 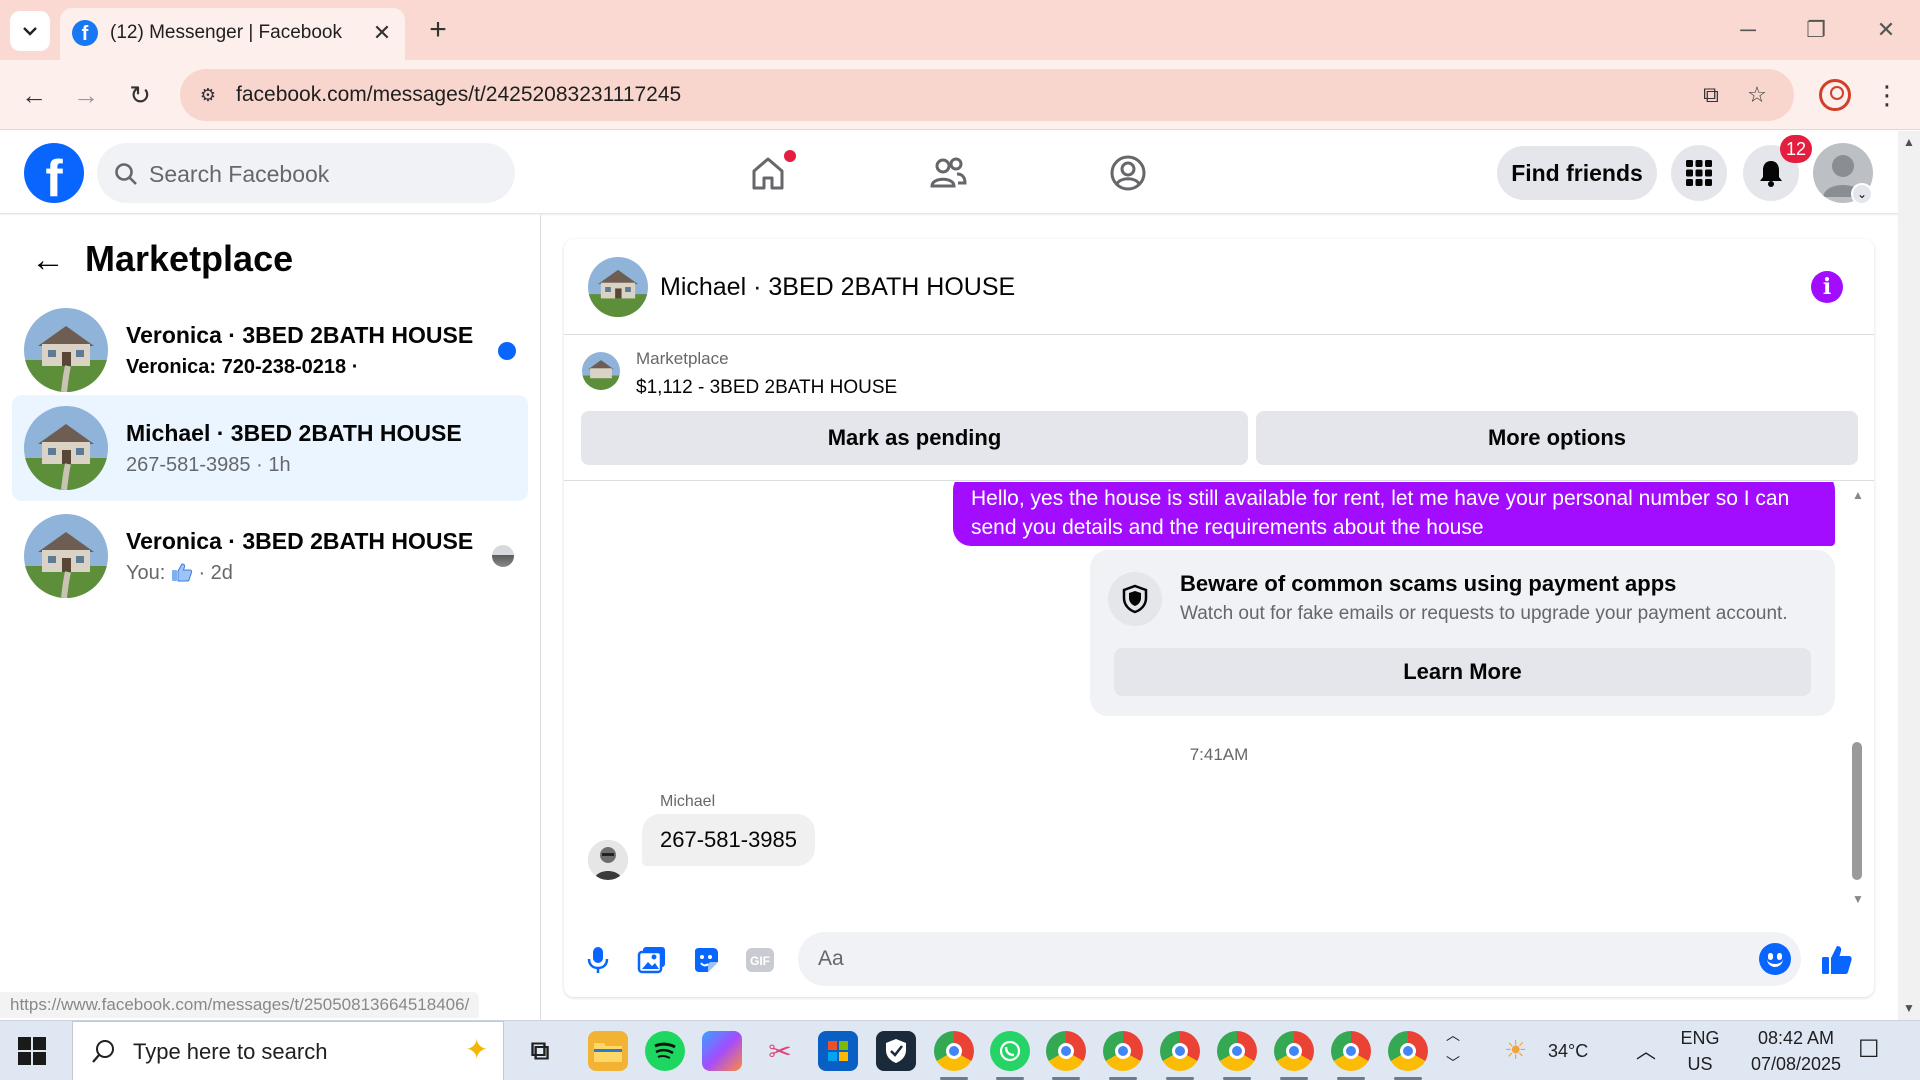 What do you see at coordinates (1757, 95) in the screenshot?
I see `bookmark-star-icon: ☆` at bounding box center [1757, 95].